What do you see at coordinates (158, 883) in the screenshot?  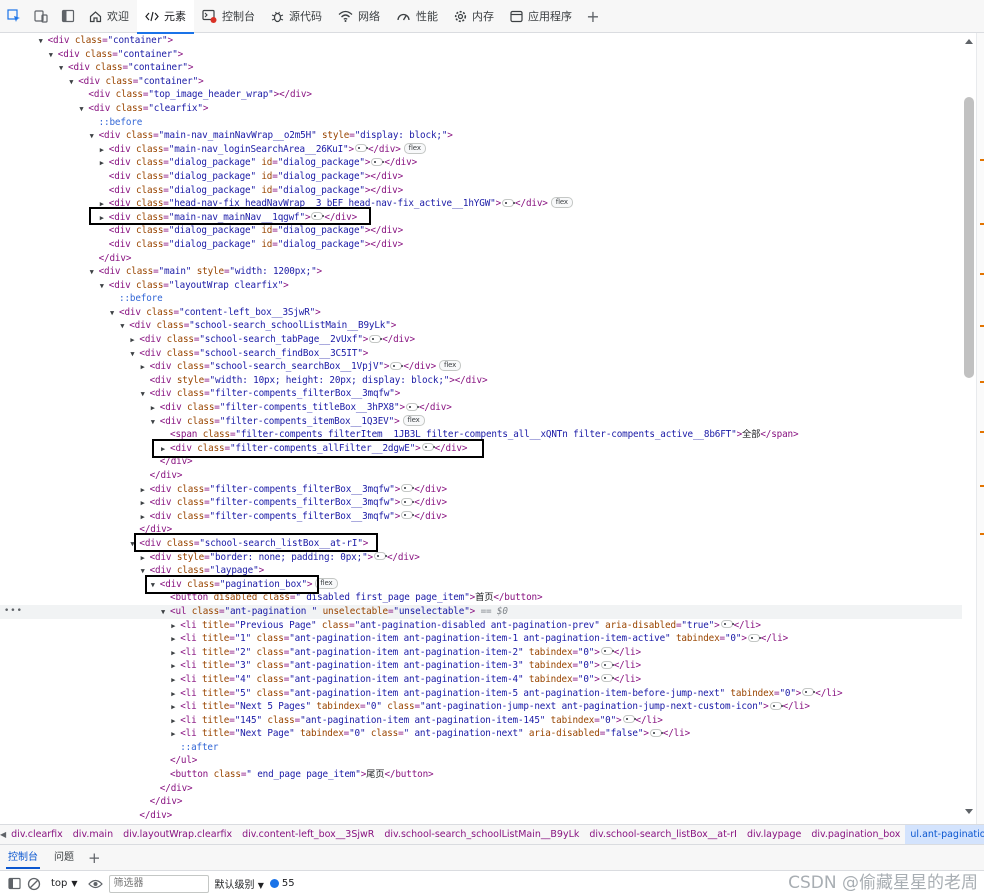 I see `console-filter-input` at bounding box center [158, 883].